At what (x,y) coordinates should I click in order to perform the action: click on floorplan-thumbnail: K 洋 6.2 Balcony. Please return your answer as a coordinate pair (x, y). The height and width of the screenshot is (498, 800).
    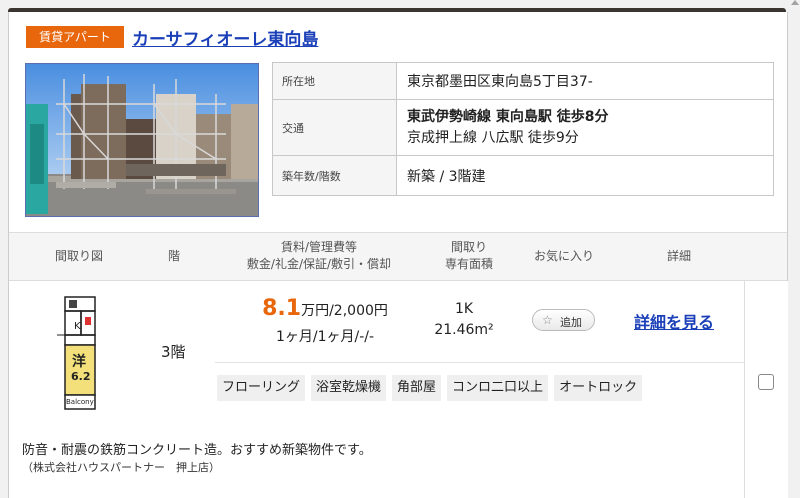
    Looking at the image, I should click on (77, 355).